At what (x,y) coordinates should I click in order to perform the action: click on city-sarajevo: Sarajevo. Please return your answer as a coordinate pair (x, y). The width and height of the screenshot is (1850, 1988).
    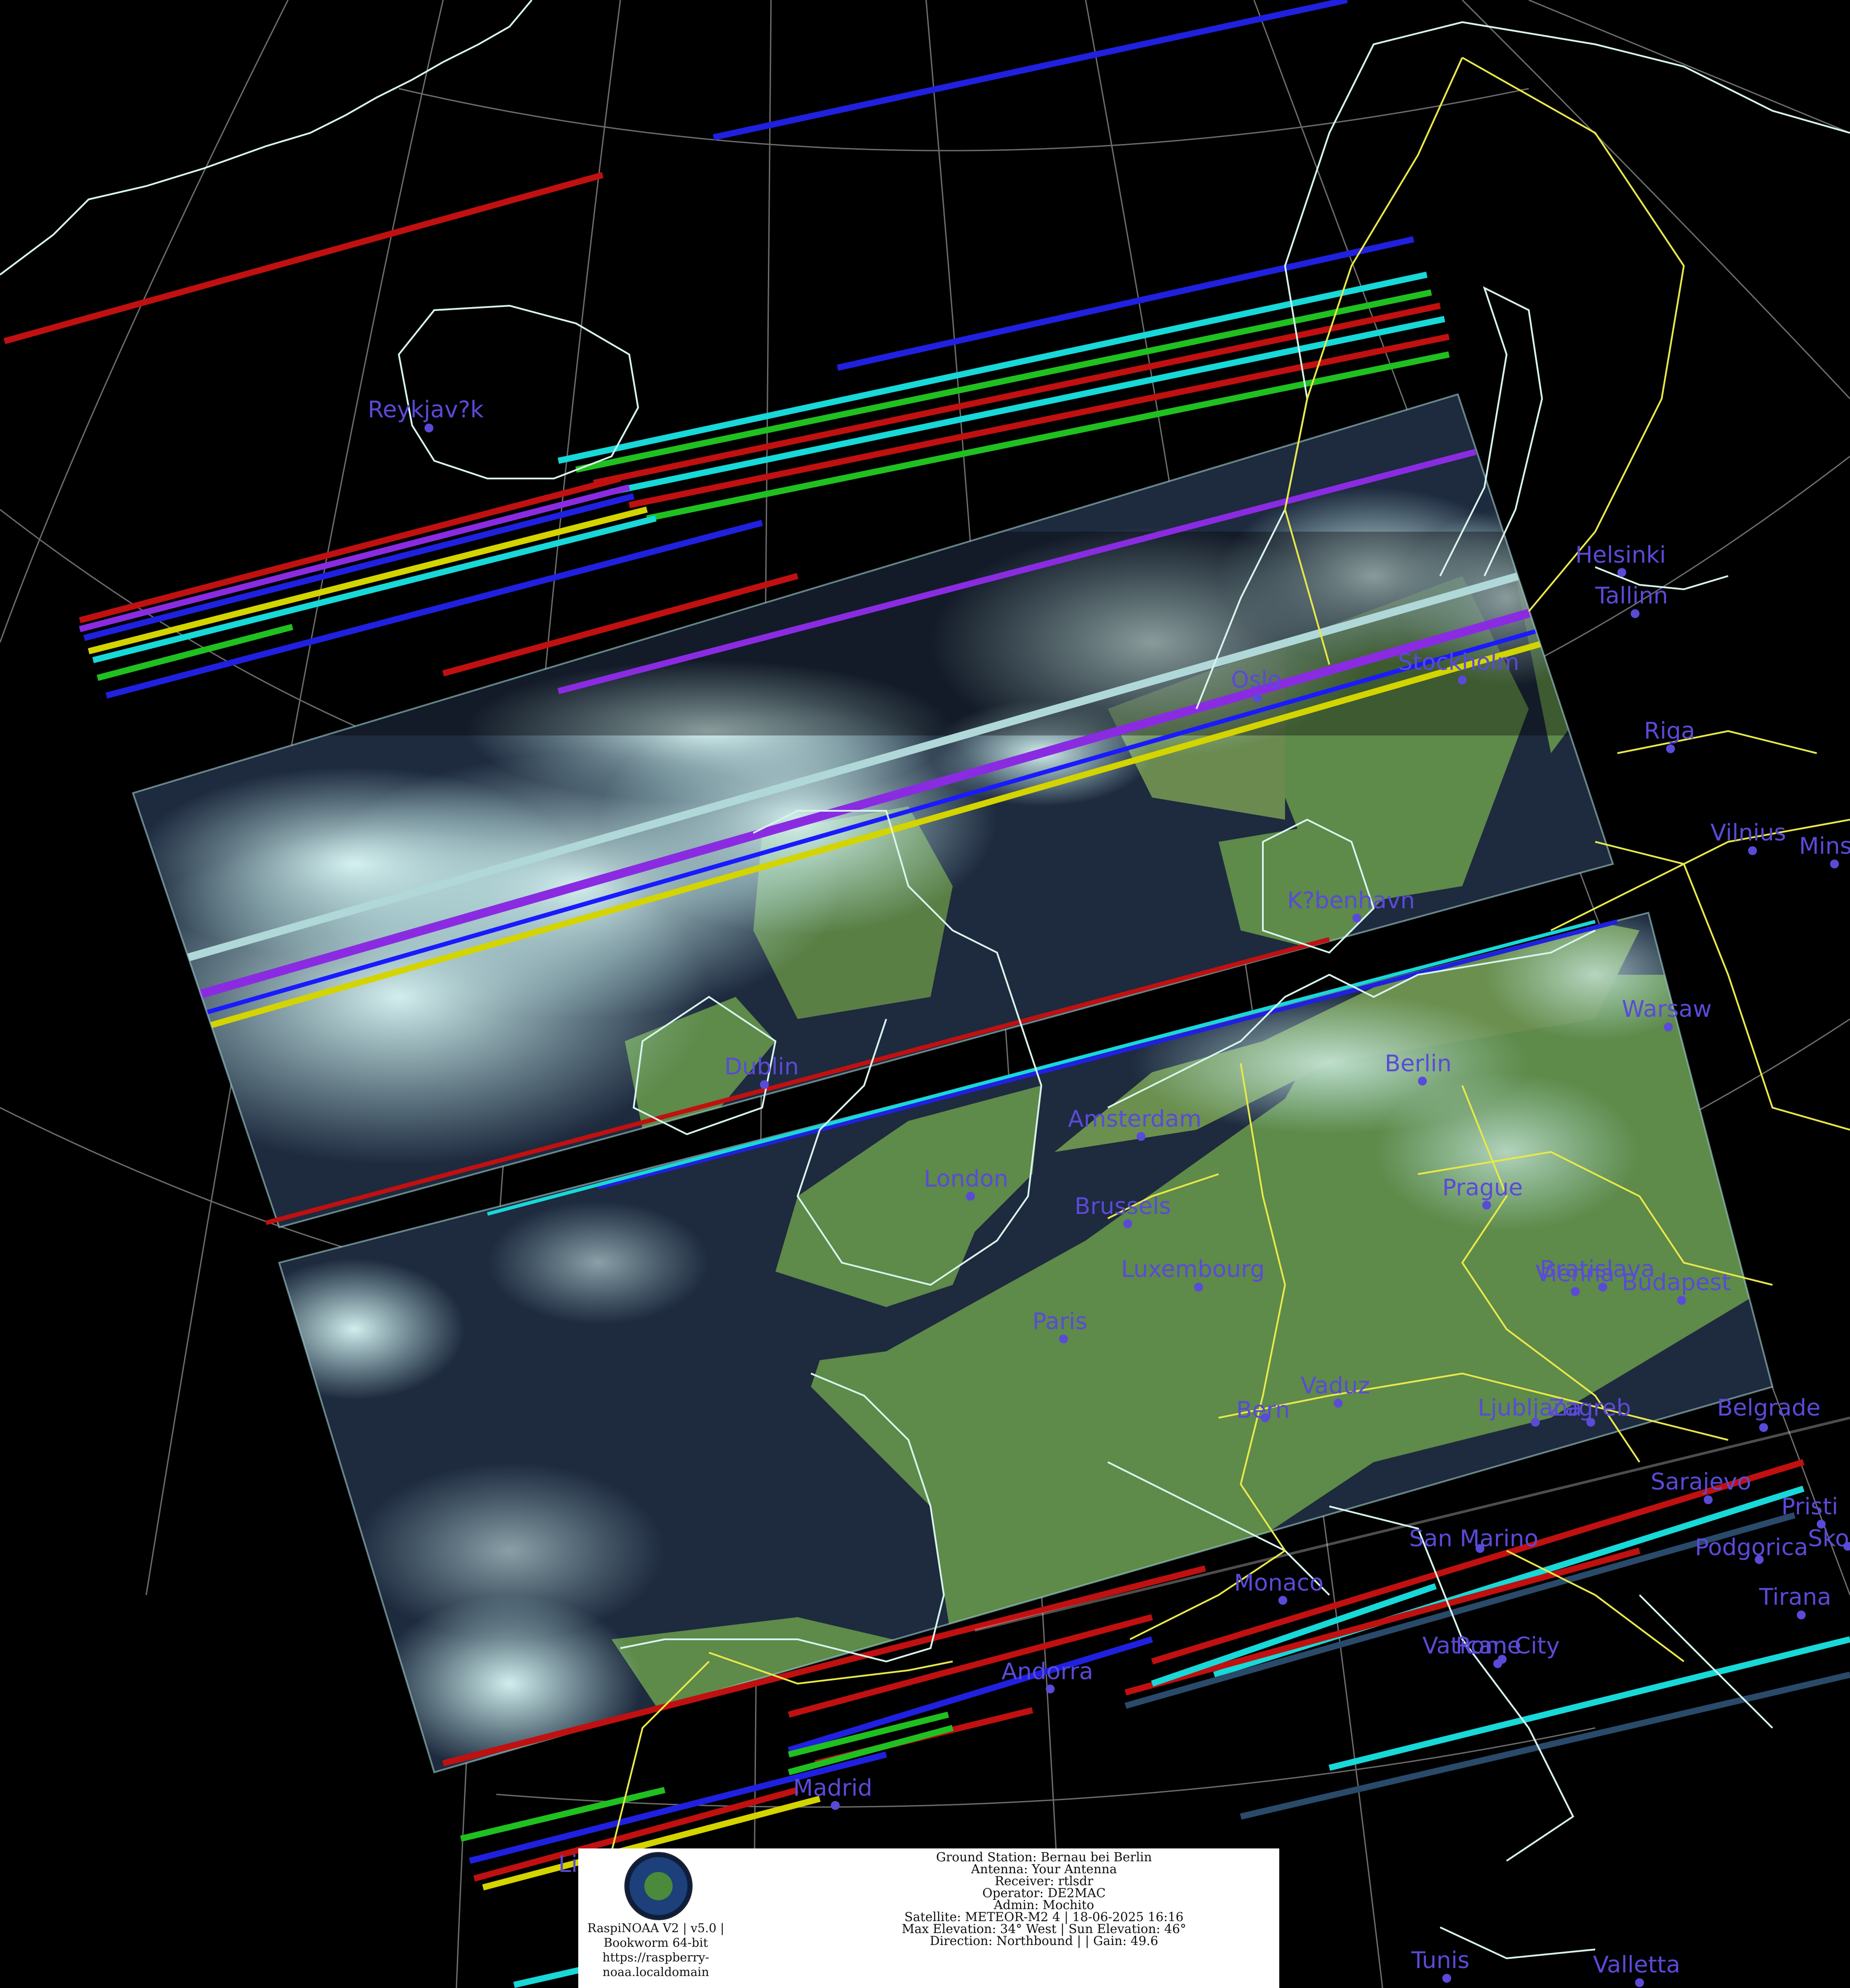
    Looking at the image, I should click on (1701, 1487).